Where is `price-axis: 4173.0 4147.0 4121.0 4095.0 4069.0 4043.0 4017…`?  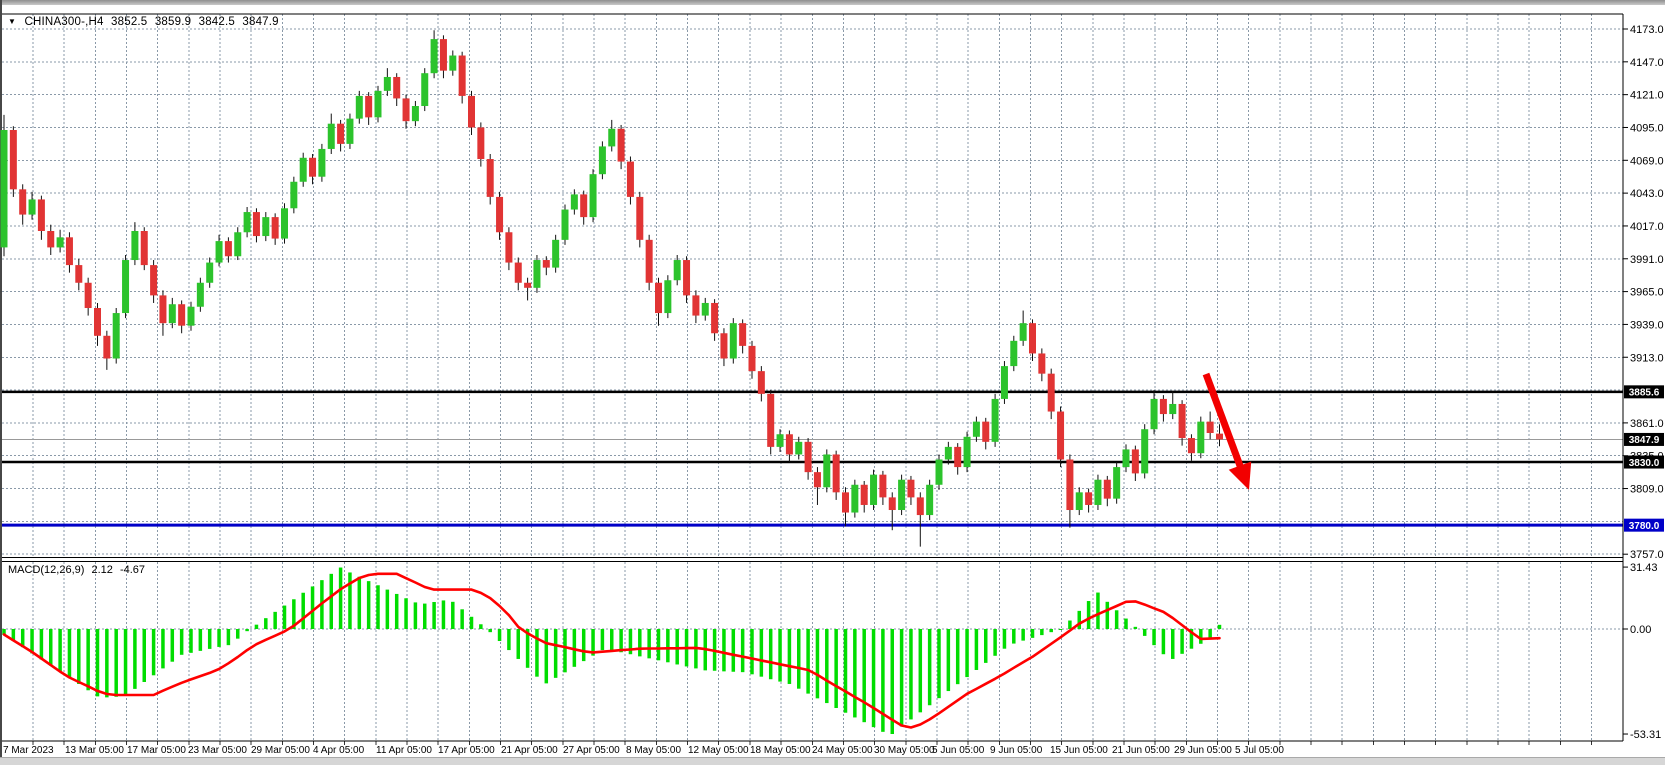 price-axis: 4173.0 4147.0 4121.0 4095.0 4069.0 4043.0 4017… is located at coordinates (1643, 292).